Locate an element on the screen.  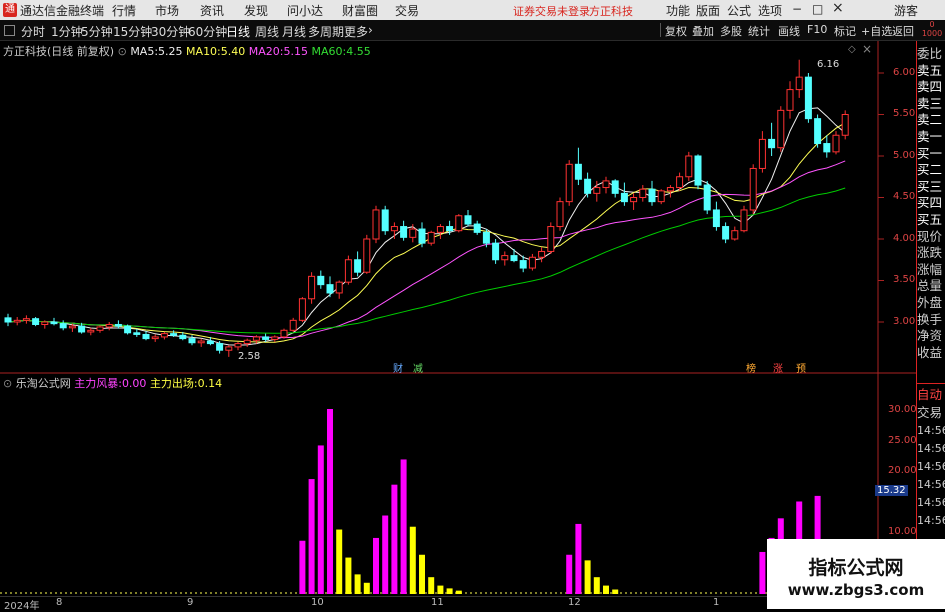
side-label: 外盘 is located at coordinates (930, 302).